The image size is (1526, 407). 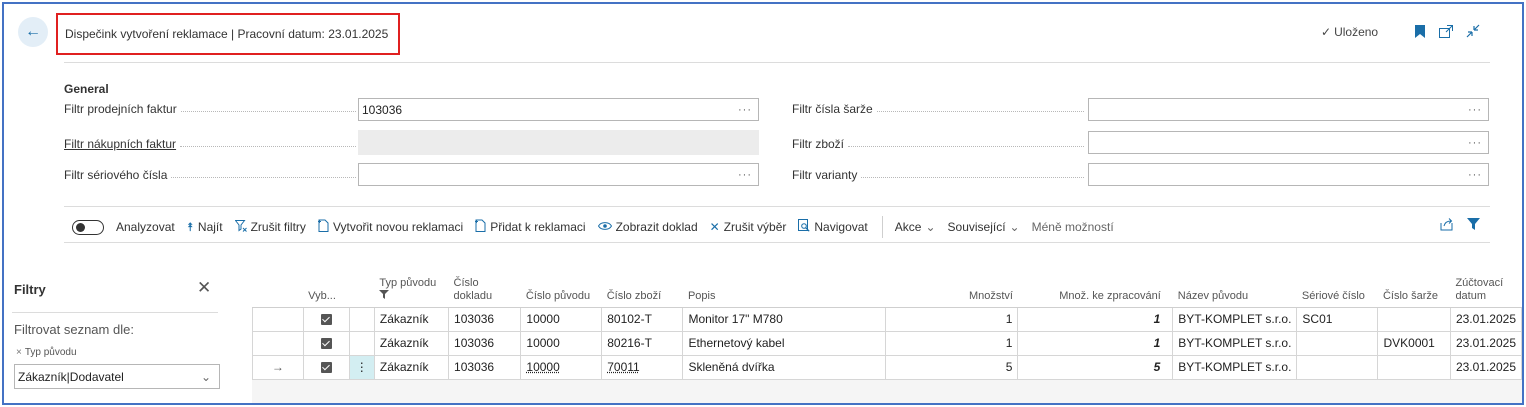 What do you see at coordinates (484, 287) in the screenshot?
I see `col-doc-no: Číslo dokladu` at bounding box center [484, 287].